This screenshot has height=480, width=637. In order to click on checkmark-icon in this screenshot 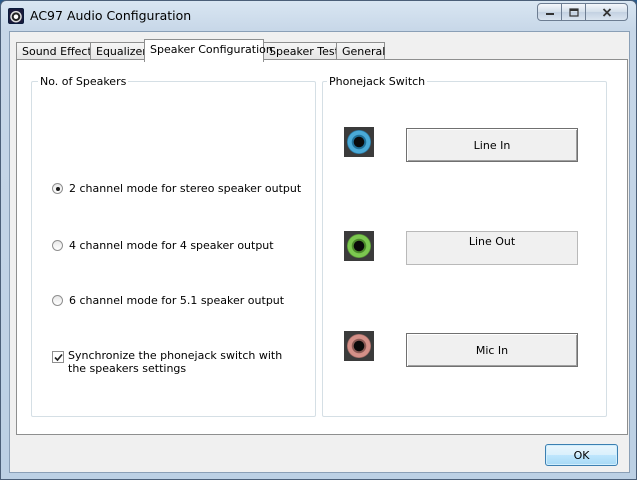, I will do `click(58, 357)`.